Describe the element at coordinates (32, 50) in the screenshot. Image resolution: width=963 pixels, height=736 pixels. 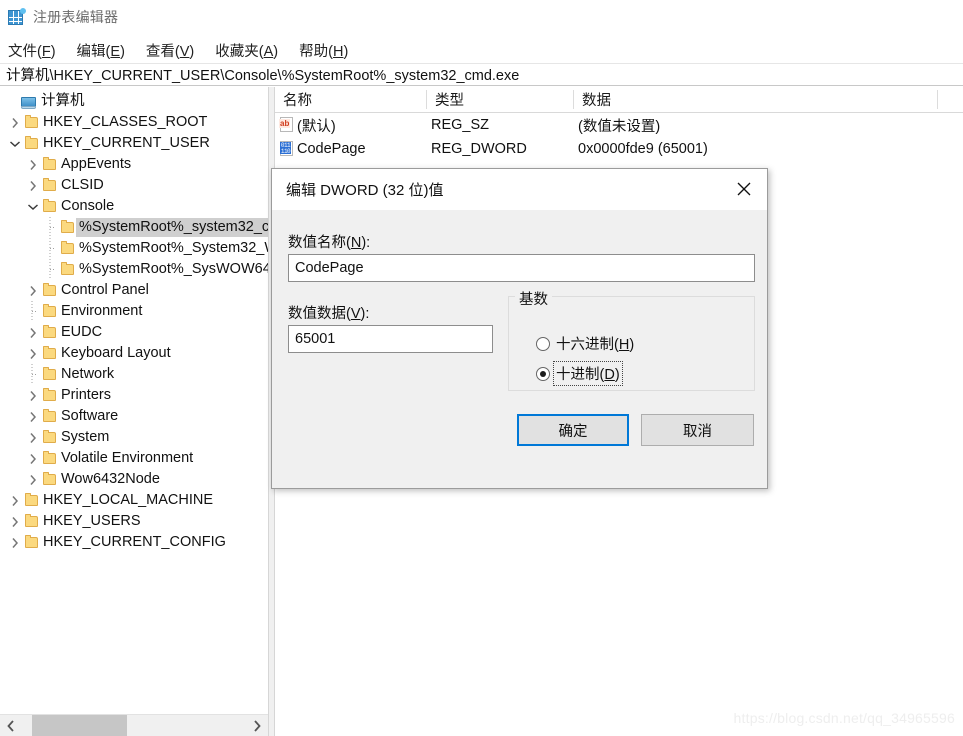
I see `menu-file: 文件(F)` at that location.